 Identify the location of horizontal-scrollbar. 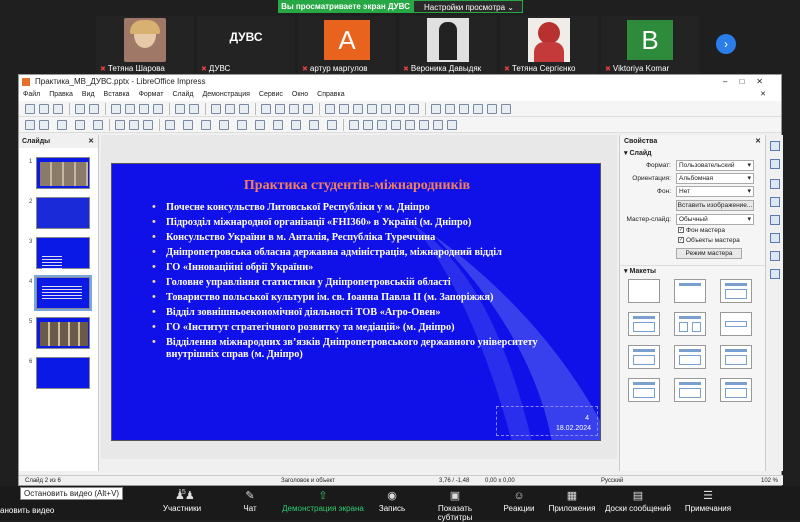
(359, 465).